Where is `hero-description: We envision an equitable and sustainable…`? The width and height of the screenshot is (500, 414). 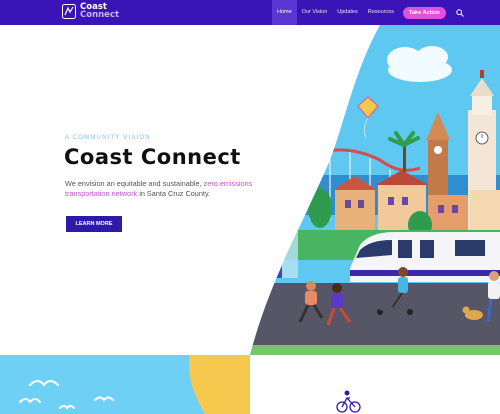 hero-description: We envision an equitable and sustainable… is located at coordinates (170, 188).